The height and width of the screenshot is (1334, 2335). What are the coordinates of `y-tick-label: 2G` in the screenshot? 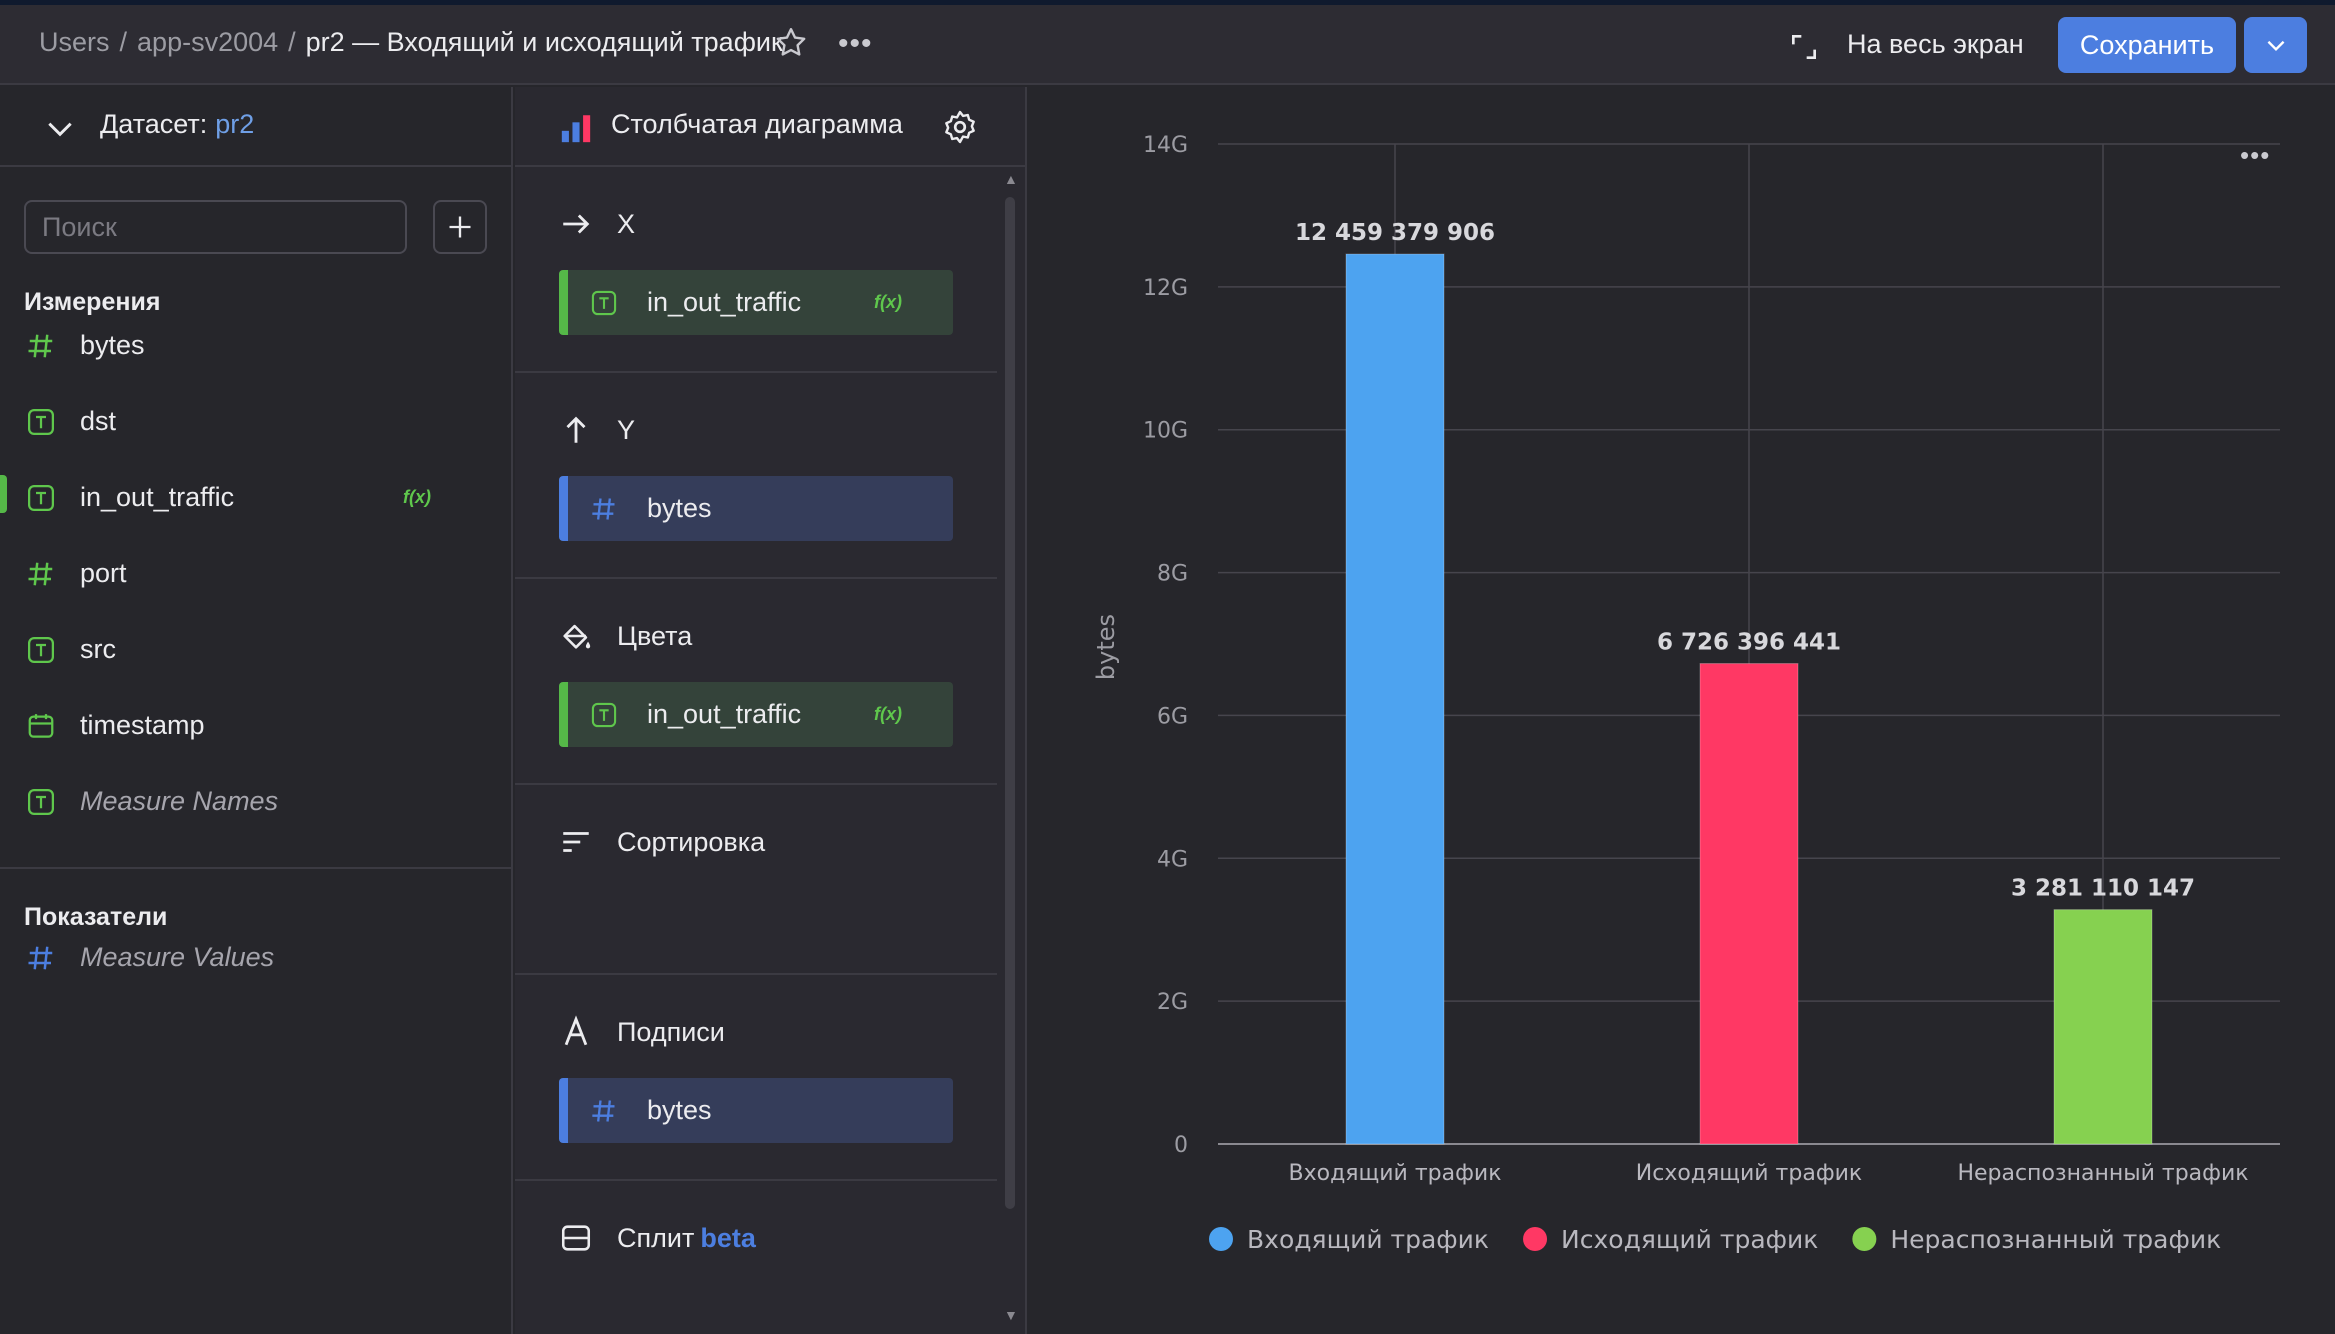 It's located at (1172, 1002).